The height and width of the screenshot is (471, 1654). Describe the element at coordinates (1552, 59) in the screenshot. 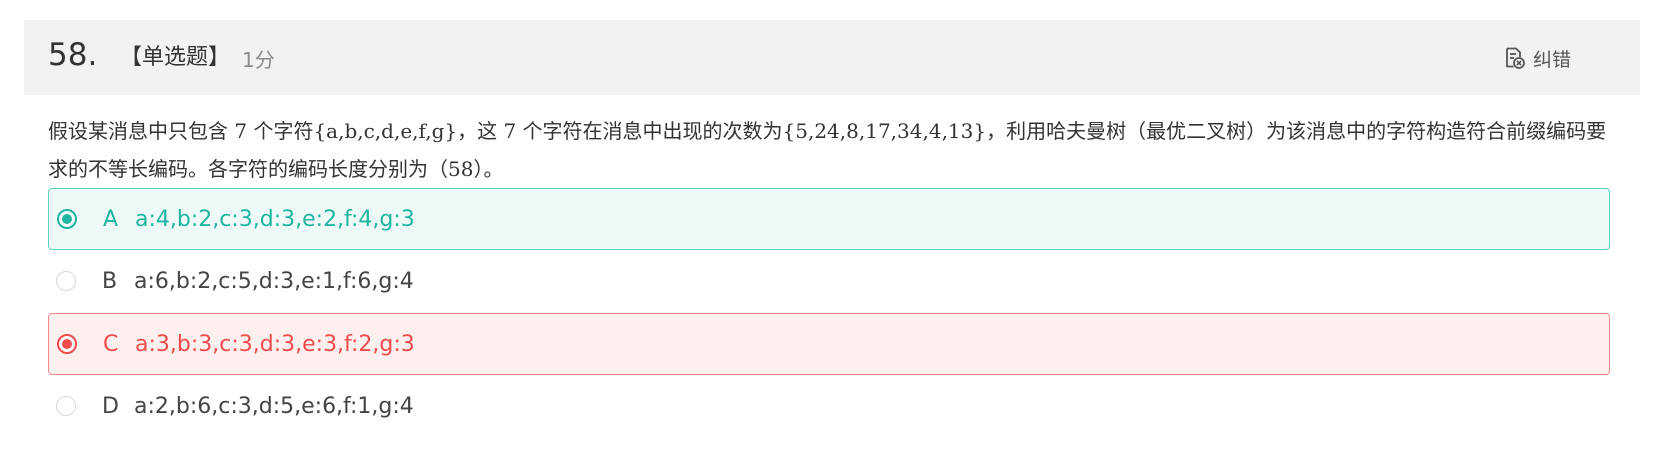

I see `report-error-label: 纠错` at that location.